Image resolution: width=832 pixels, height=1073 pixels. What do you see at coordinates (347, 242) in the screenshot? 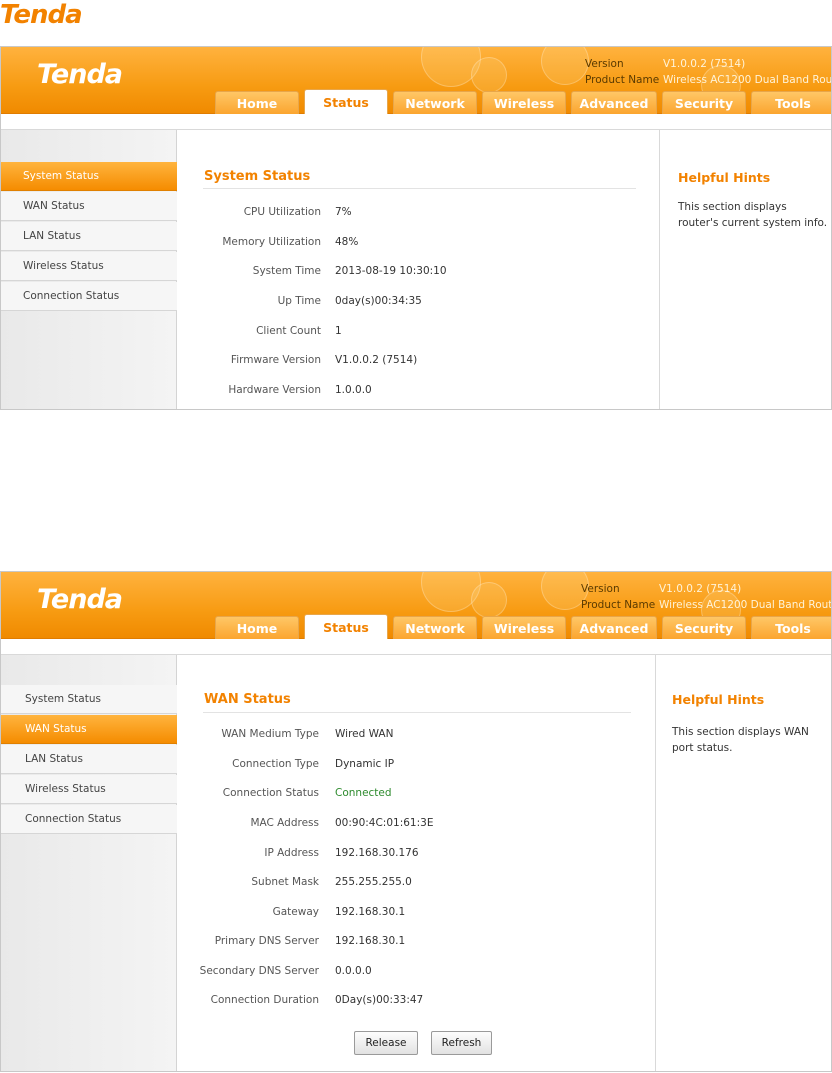
I see `row-value: 48%` at bounding box center [347, 242].